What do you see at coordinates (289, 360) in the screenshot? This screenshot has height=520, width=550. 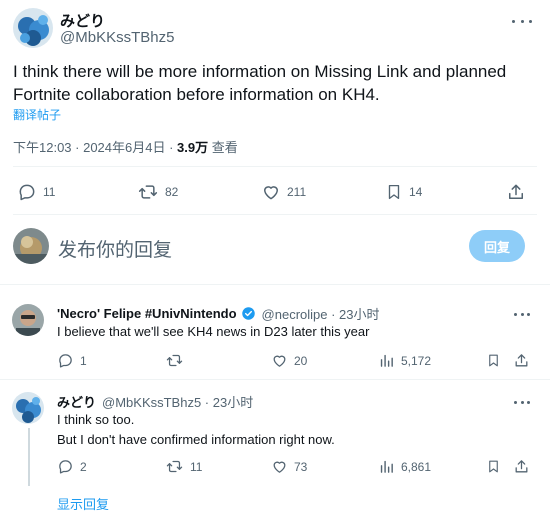 I see `reply-like-button: 20` at bounding box center [289, 360].